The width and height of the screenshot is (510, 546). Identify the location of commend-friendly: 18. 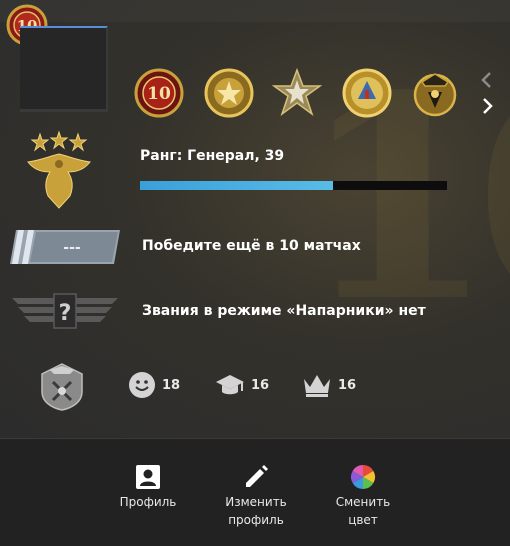
(154, 385).